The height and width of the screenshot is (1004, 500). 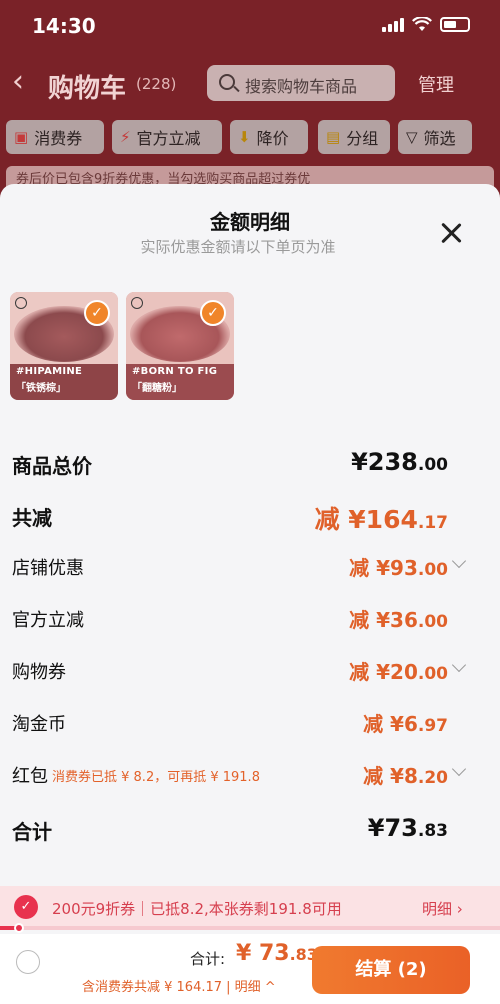 What do you see at coordinates (48, 620) in the screenshot?
I see `row-label: 官方立减` at bounding box center [48, 620].